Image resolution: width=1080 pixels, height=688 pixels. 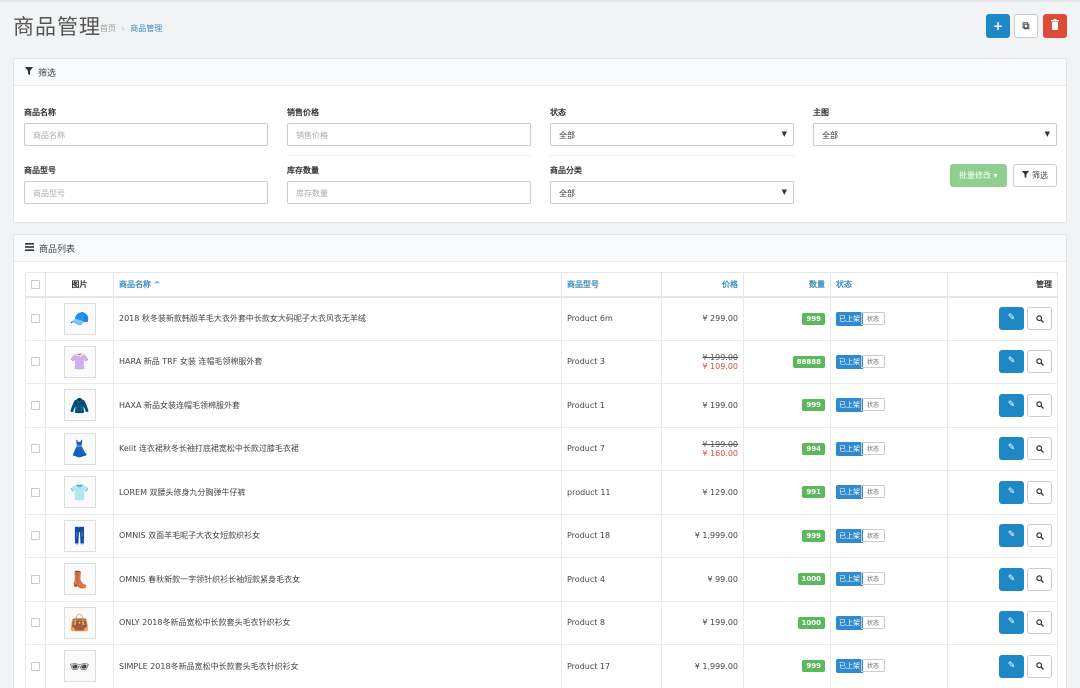 What do you see at coordinates (146, 28) in the screenshot?
I see `breadcrumb-current: 商品管理` at bounding box center [146, 28].